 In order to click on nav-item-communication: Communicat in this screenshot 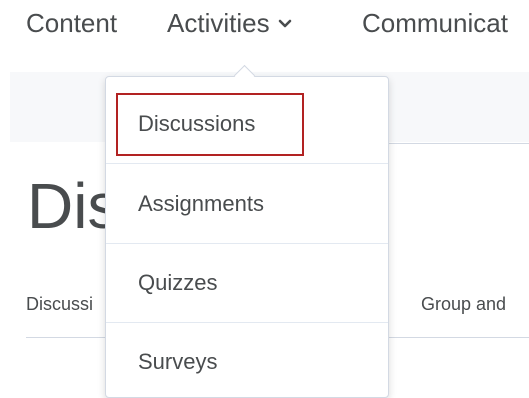, I will do `click(435, 23)`.